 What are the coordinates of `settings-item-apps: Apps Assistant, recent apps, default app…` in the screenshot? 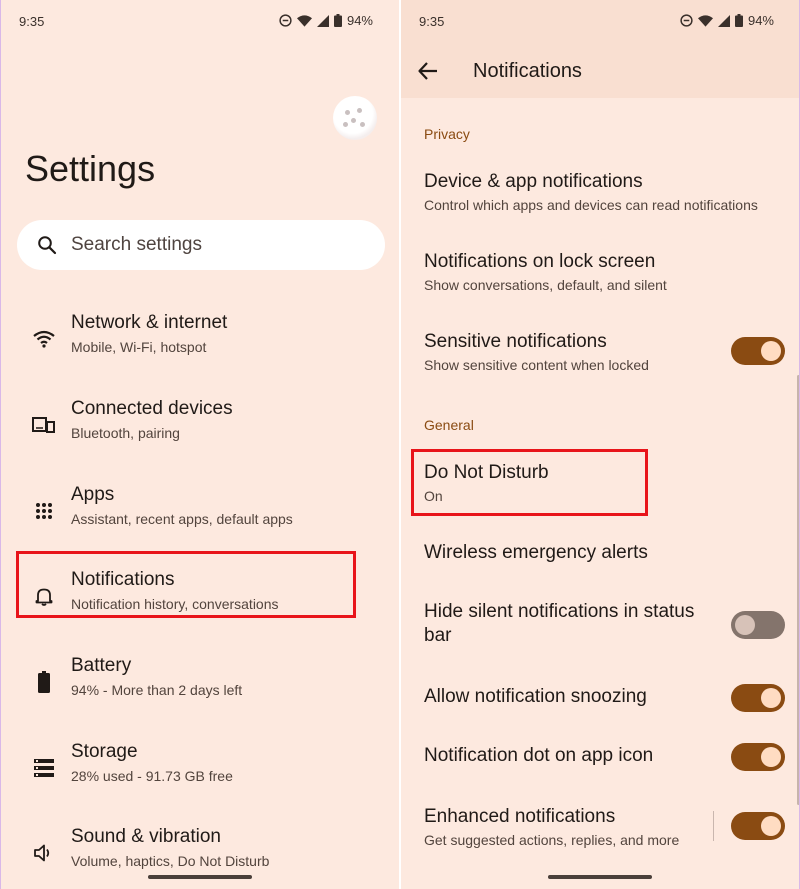 It's located at (200, 511).